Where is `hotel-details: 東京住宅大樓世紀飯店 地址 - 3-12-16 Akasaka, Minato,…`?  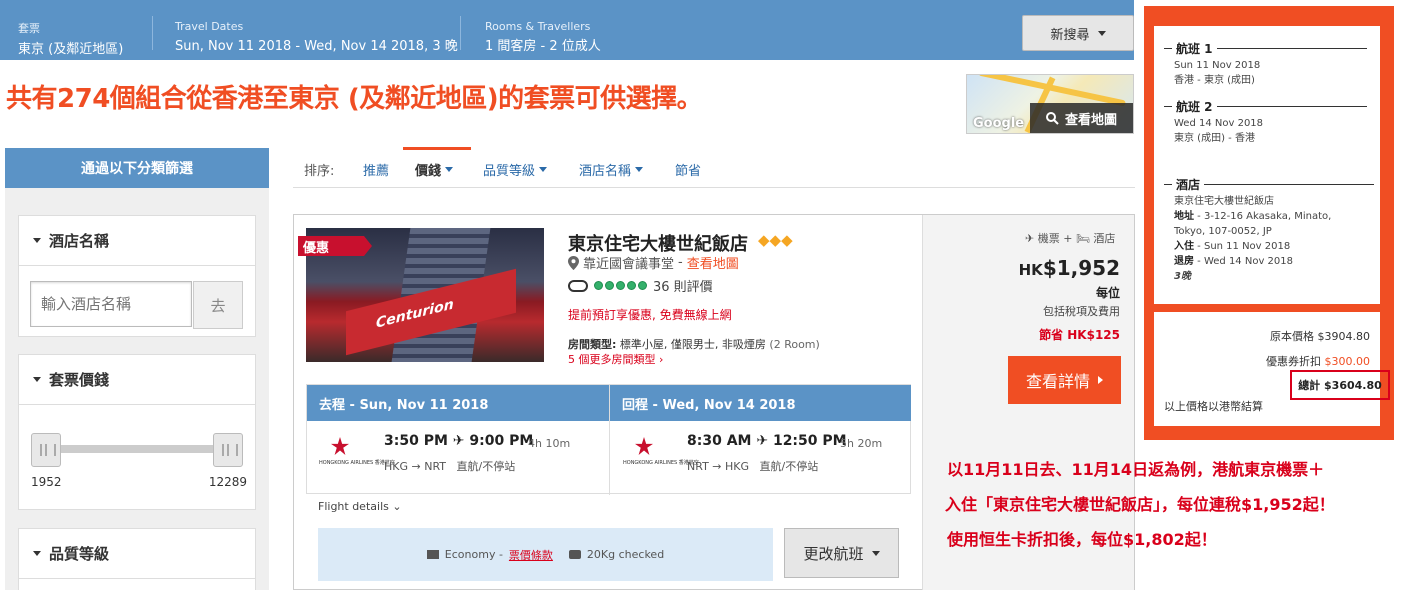 hotel-details: 東京住宅大樓世紀飯店 地址 - 3-12-16 Akasaka, Minato,… is located at coordinates (1252, 239).